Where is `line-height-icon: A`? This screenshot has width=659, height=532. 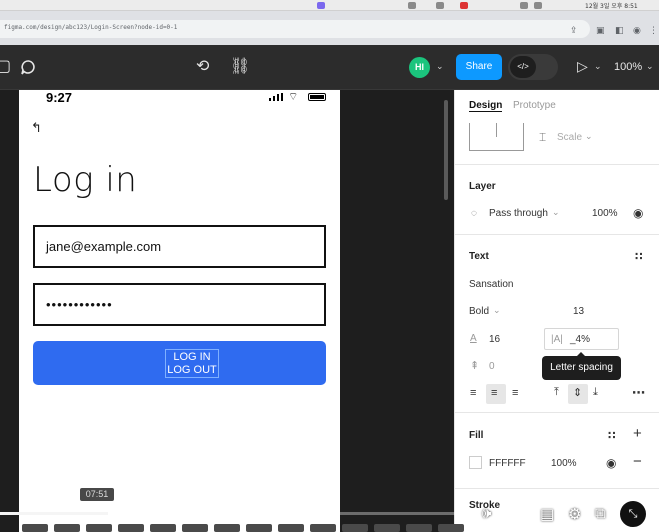 line-height-icon: A is located at coordinates (473, 338).